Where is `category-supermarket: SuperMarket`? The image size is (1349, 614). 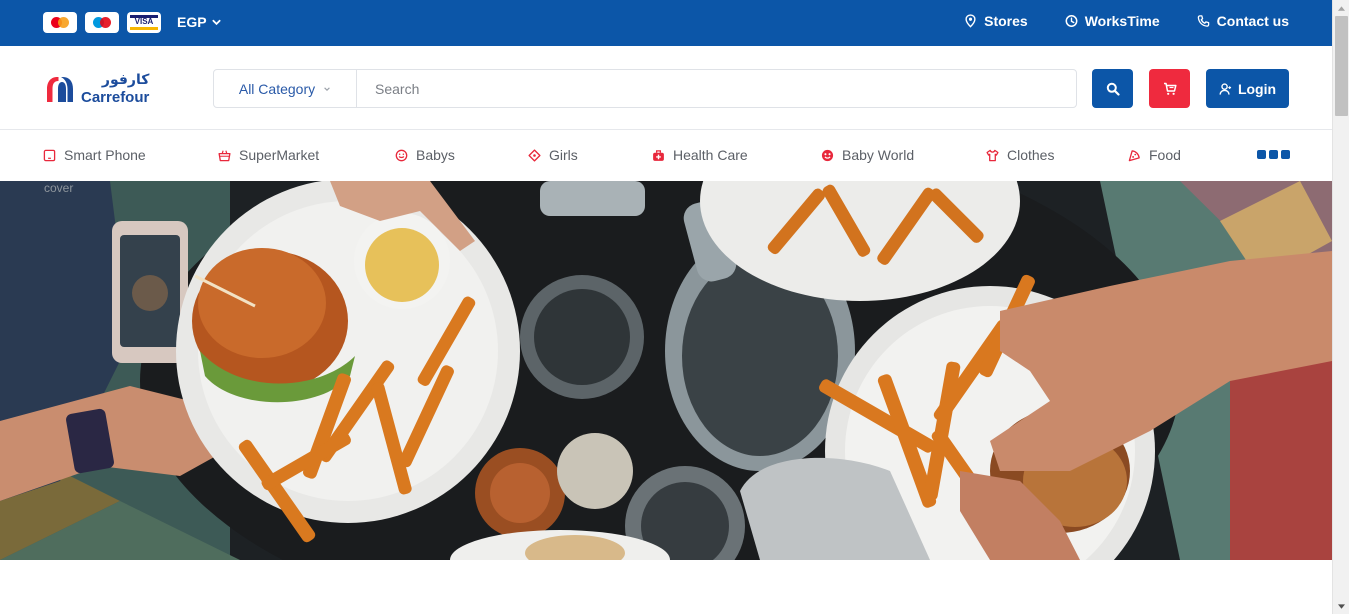
category-supermarket: SuperMarket is located at coordinates (268, 155).